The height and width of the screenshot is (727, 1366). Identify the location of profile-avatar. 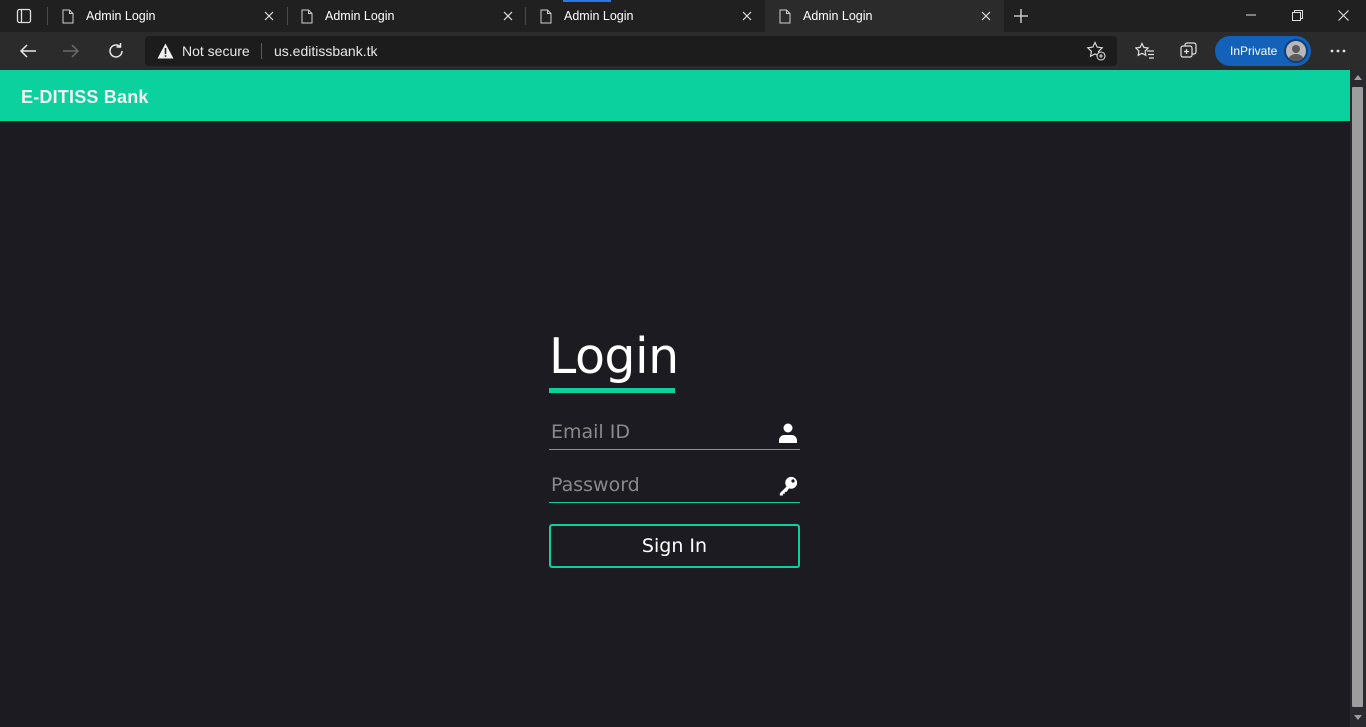
(1296, 51).